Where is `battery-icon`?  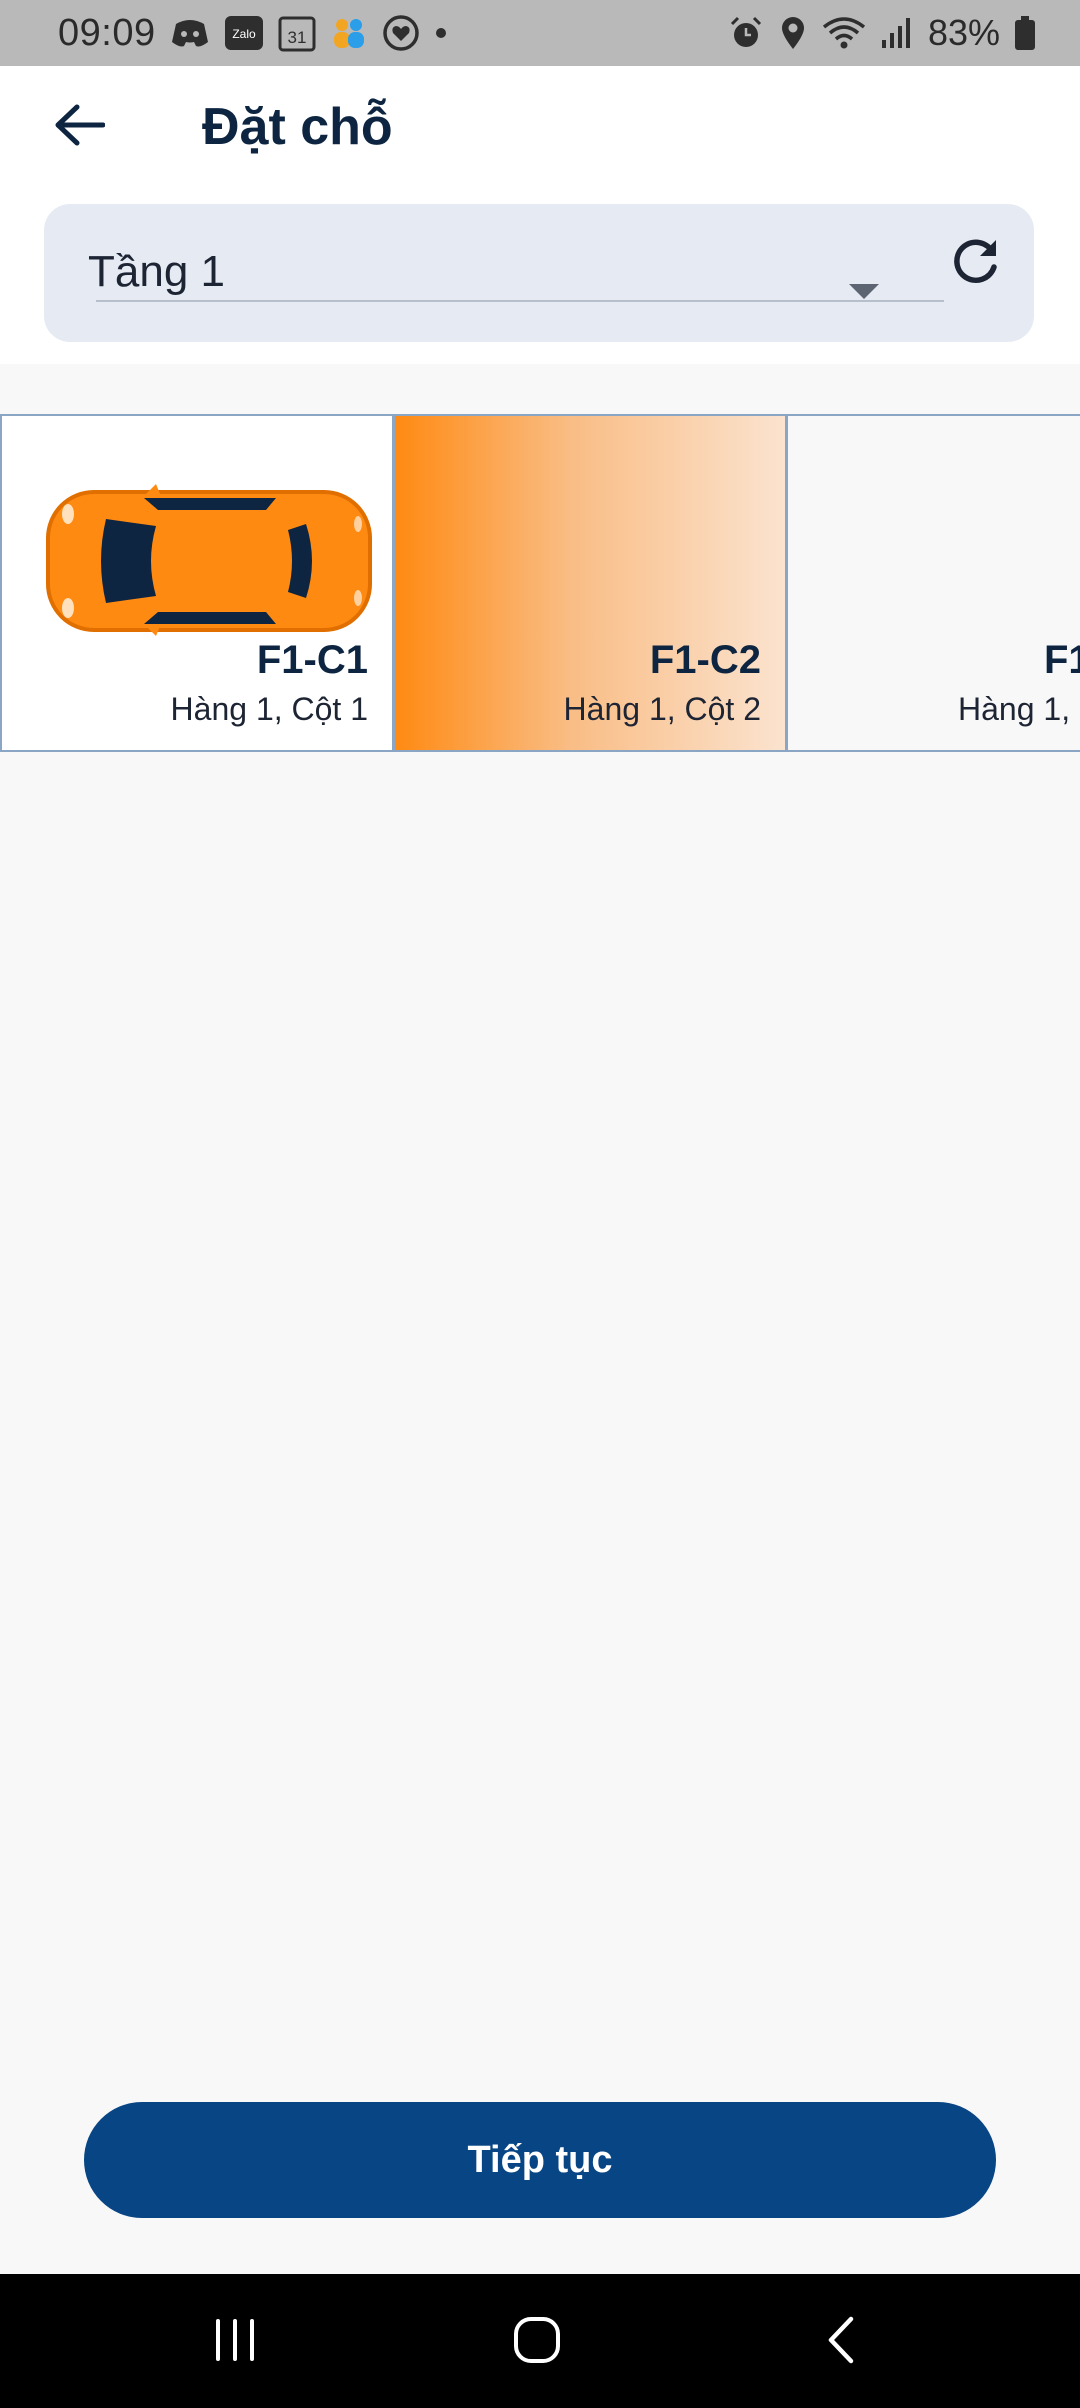 battery-icon is located at coordinates (1025, 33).